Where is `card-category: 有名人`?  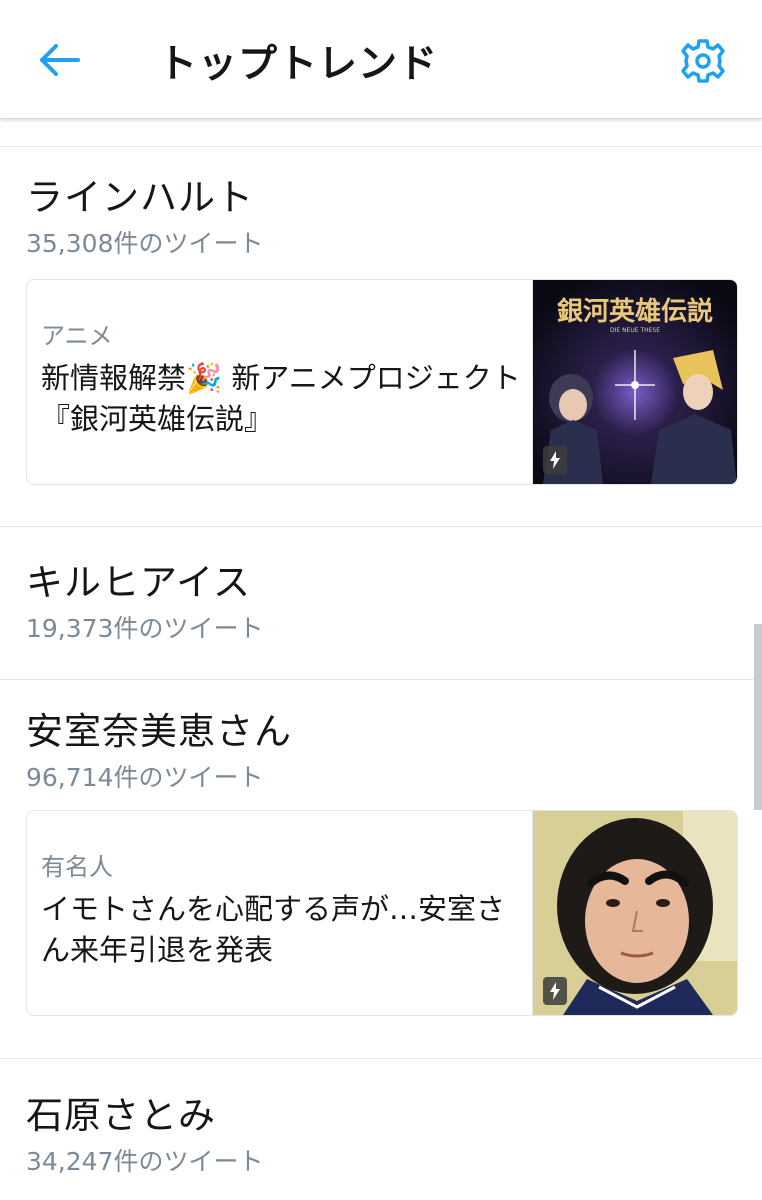 card-category: 有名人 is located at coordinates (77, 867).